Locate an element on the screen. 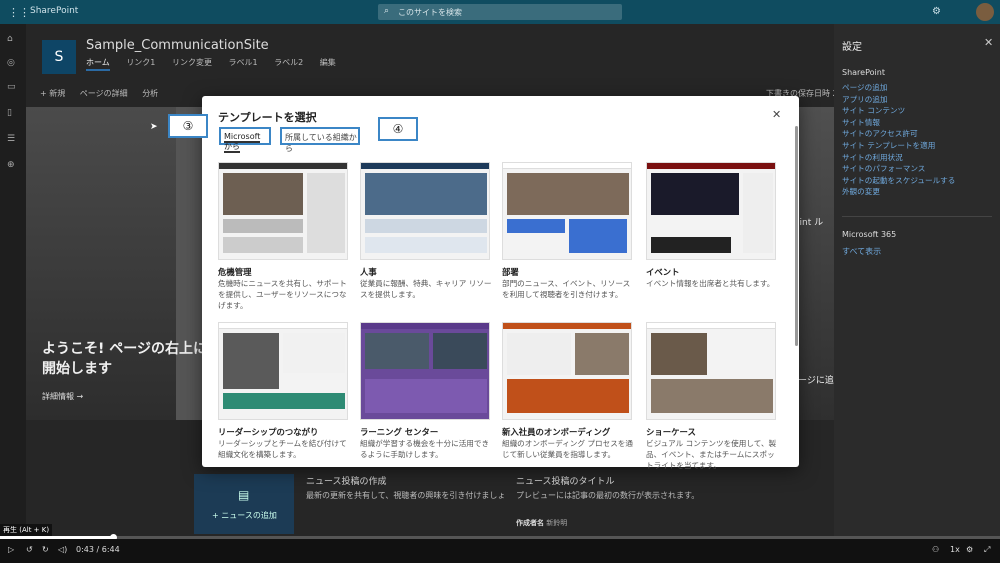 This screenshot has height=563, width=1000. list-icon: ☰ is located at coordinates (11, 139).